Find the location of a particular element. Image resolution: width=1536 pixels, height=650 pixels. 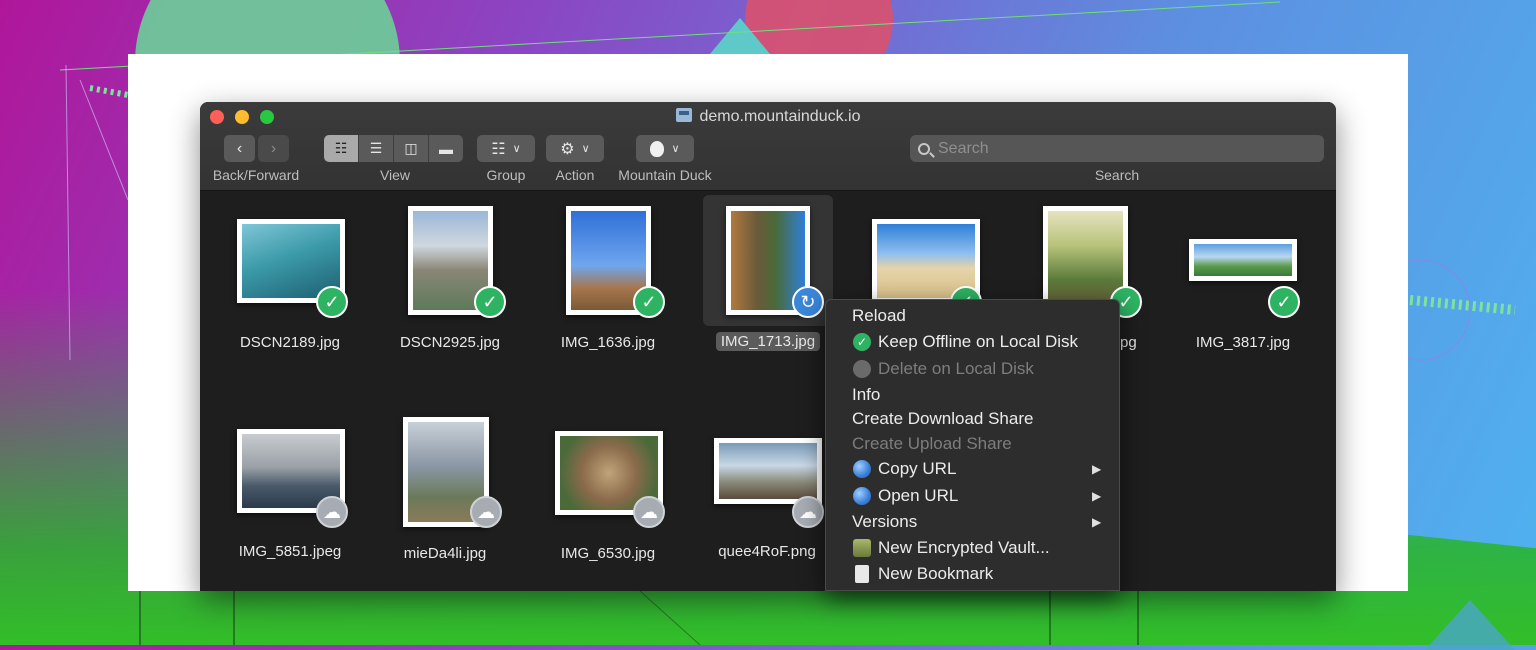

file-badge-syncing: ↻ is located at coordinates (808, 302).